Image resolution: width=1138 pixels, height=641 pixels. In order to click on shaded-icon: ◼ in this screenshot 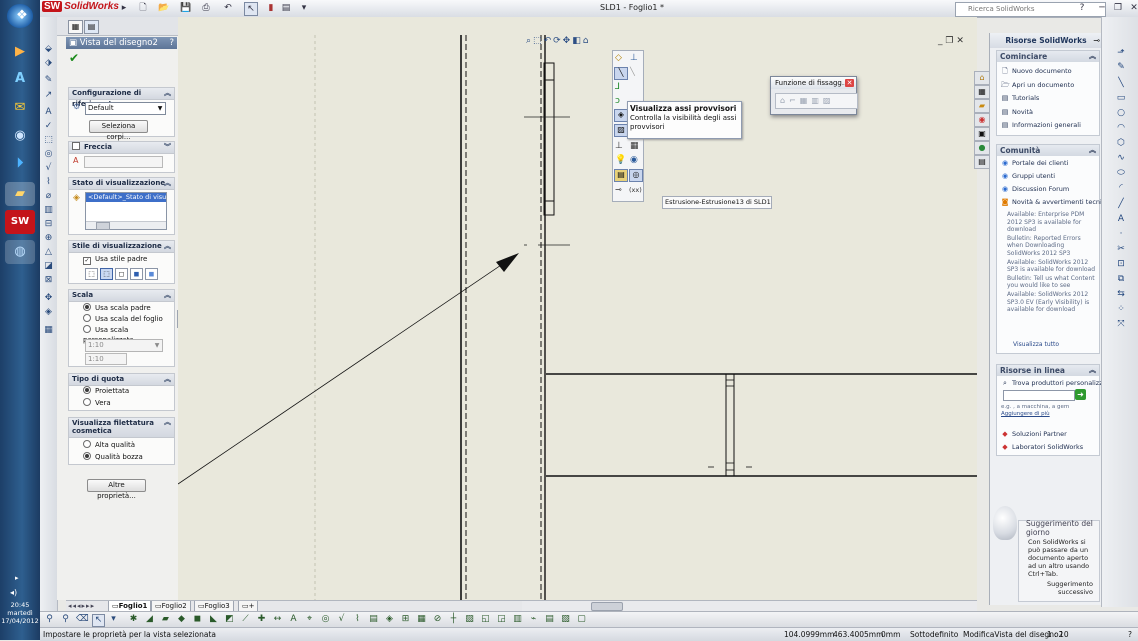, I will do `click(151, 274)`.